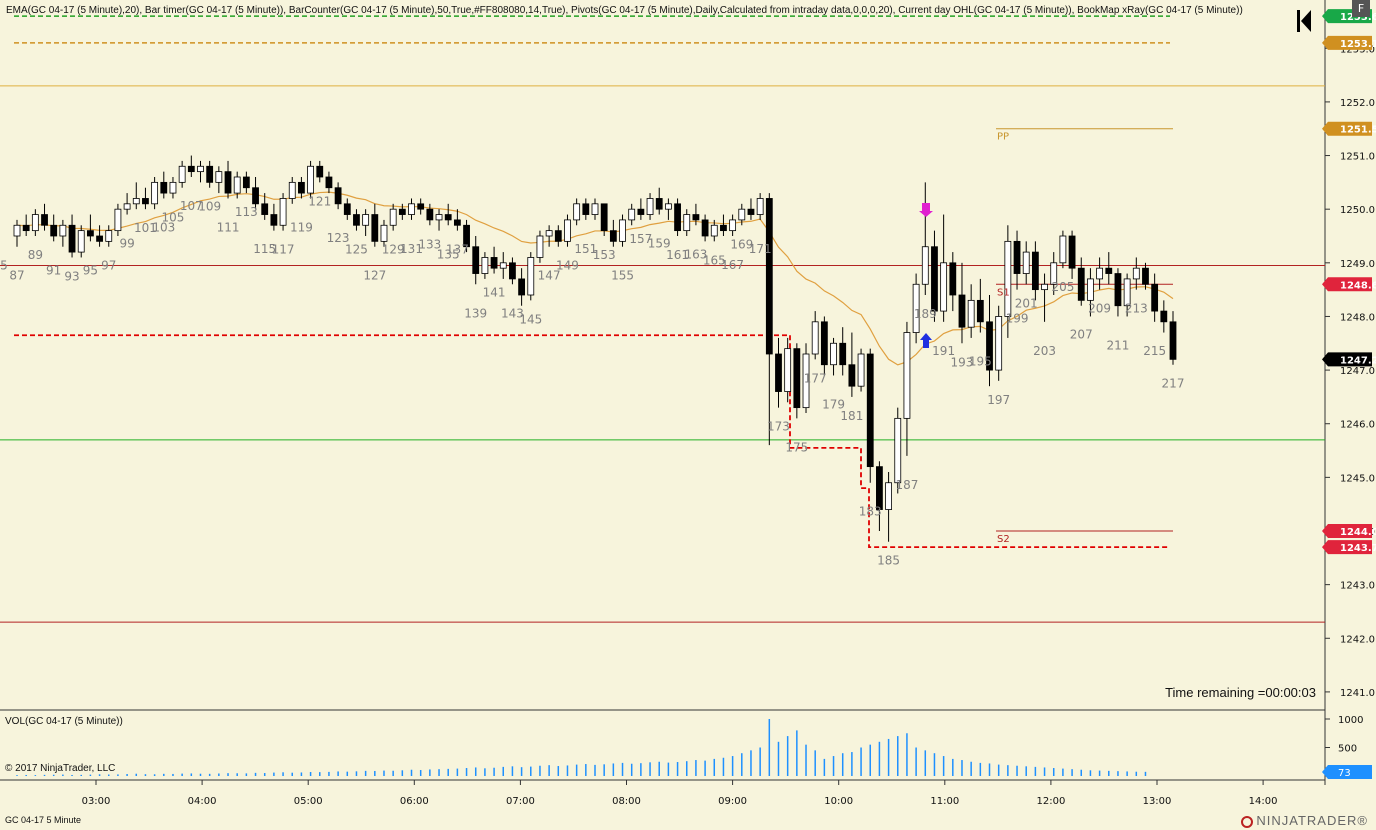 Image resolution: width=1376 pixels, height=830 pixels. Describe the element at coordinates (926, 340) in the screenshot. I see `buy-arrow-icon` at that location.